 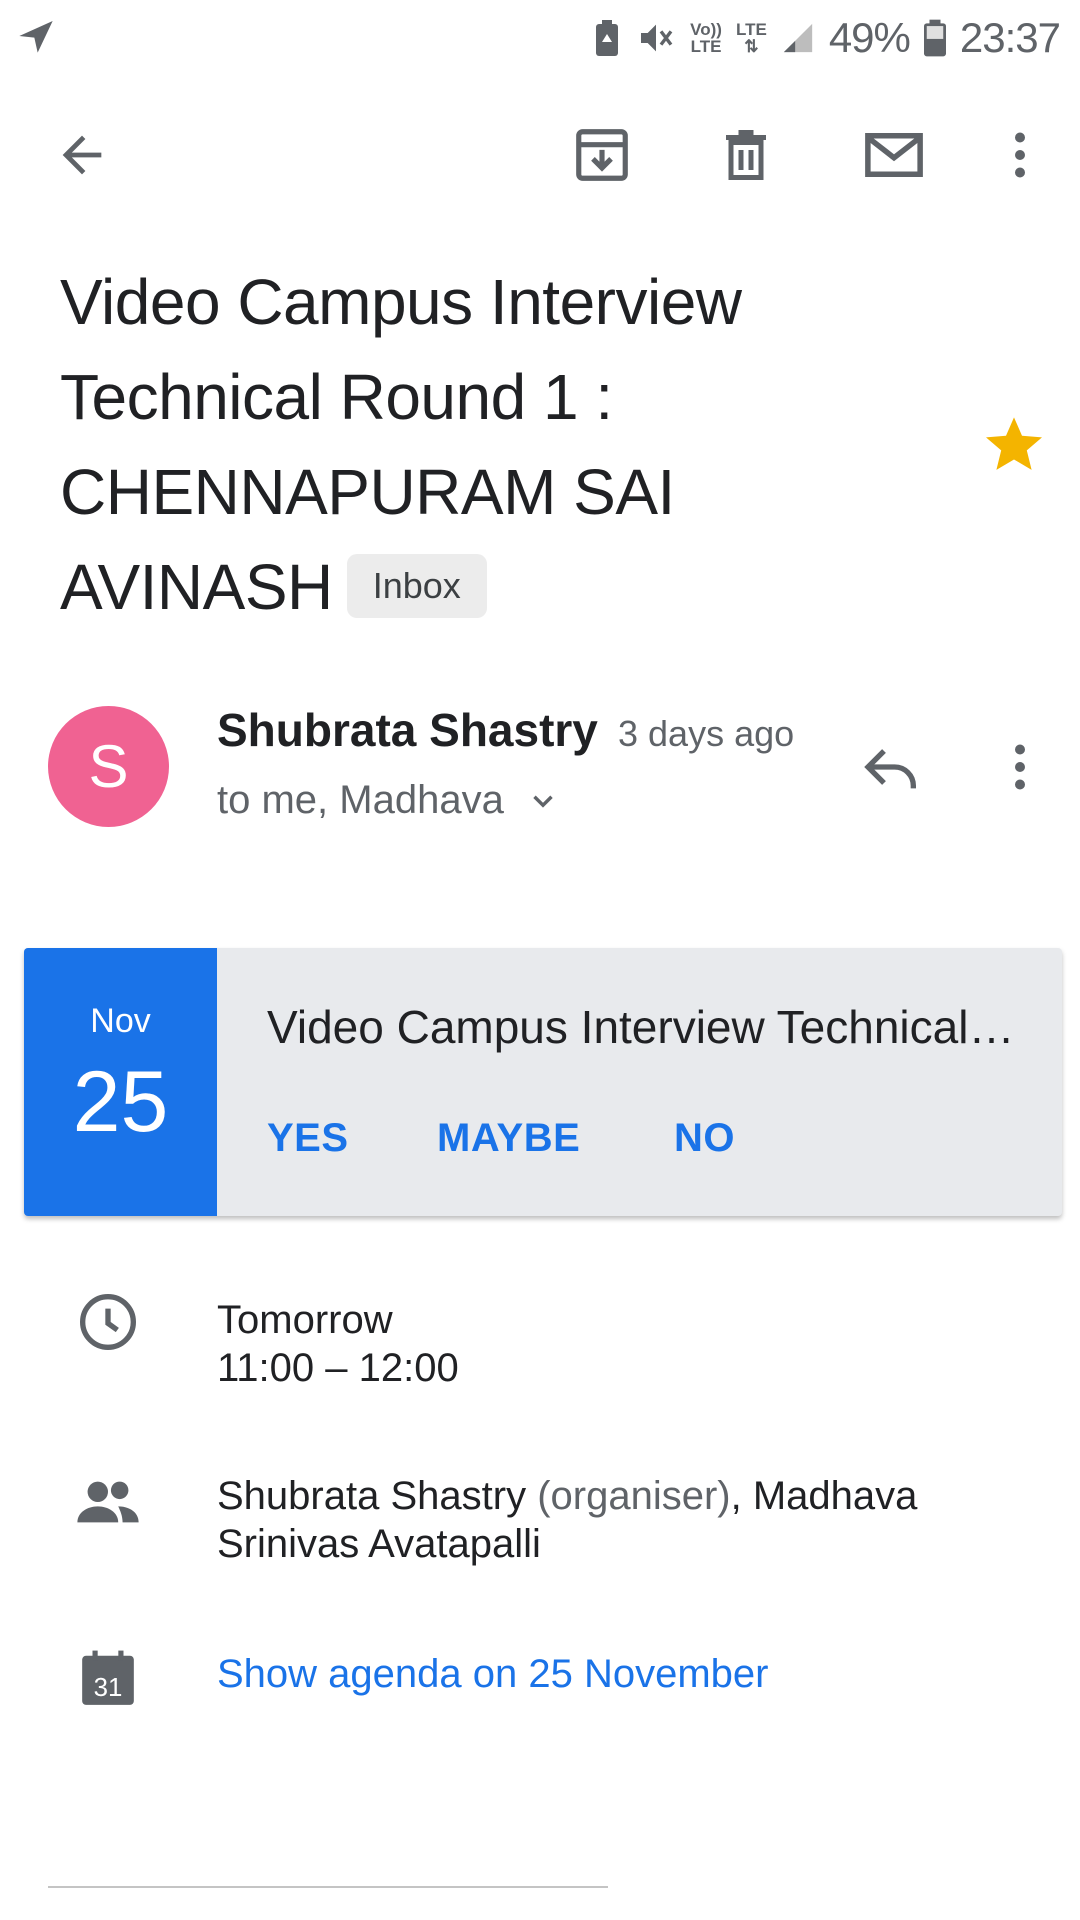 I want to click on mark-unread-icon, so click(x=894, y=155).